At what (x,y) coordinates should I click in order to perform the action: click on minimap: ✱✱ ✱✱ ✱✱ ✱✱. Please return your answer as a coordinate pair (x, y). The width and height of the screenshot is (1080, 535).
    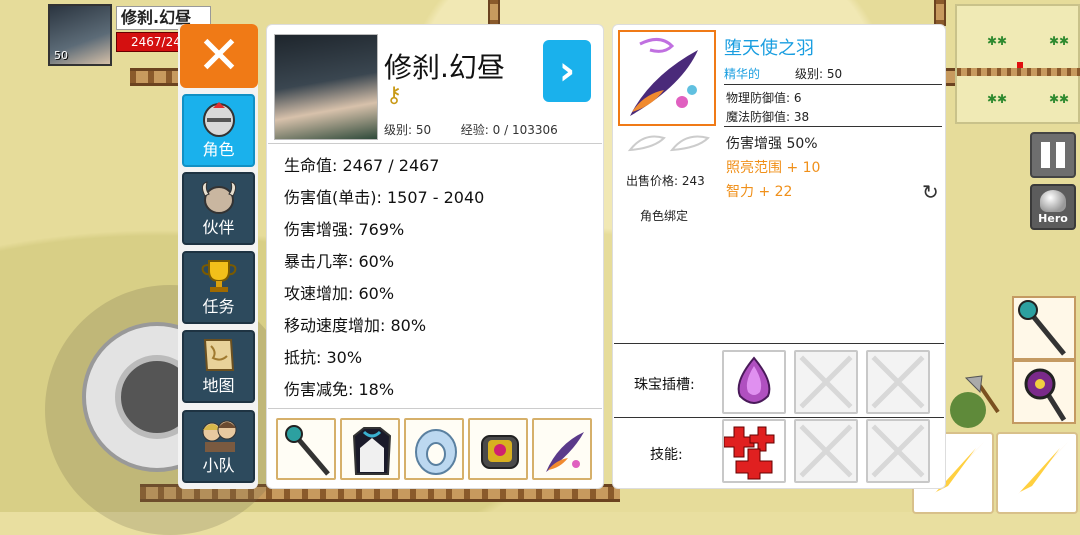
    Looking at the image, I should click on (1017, 64).